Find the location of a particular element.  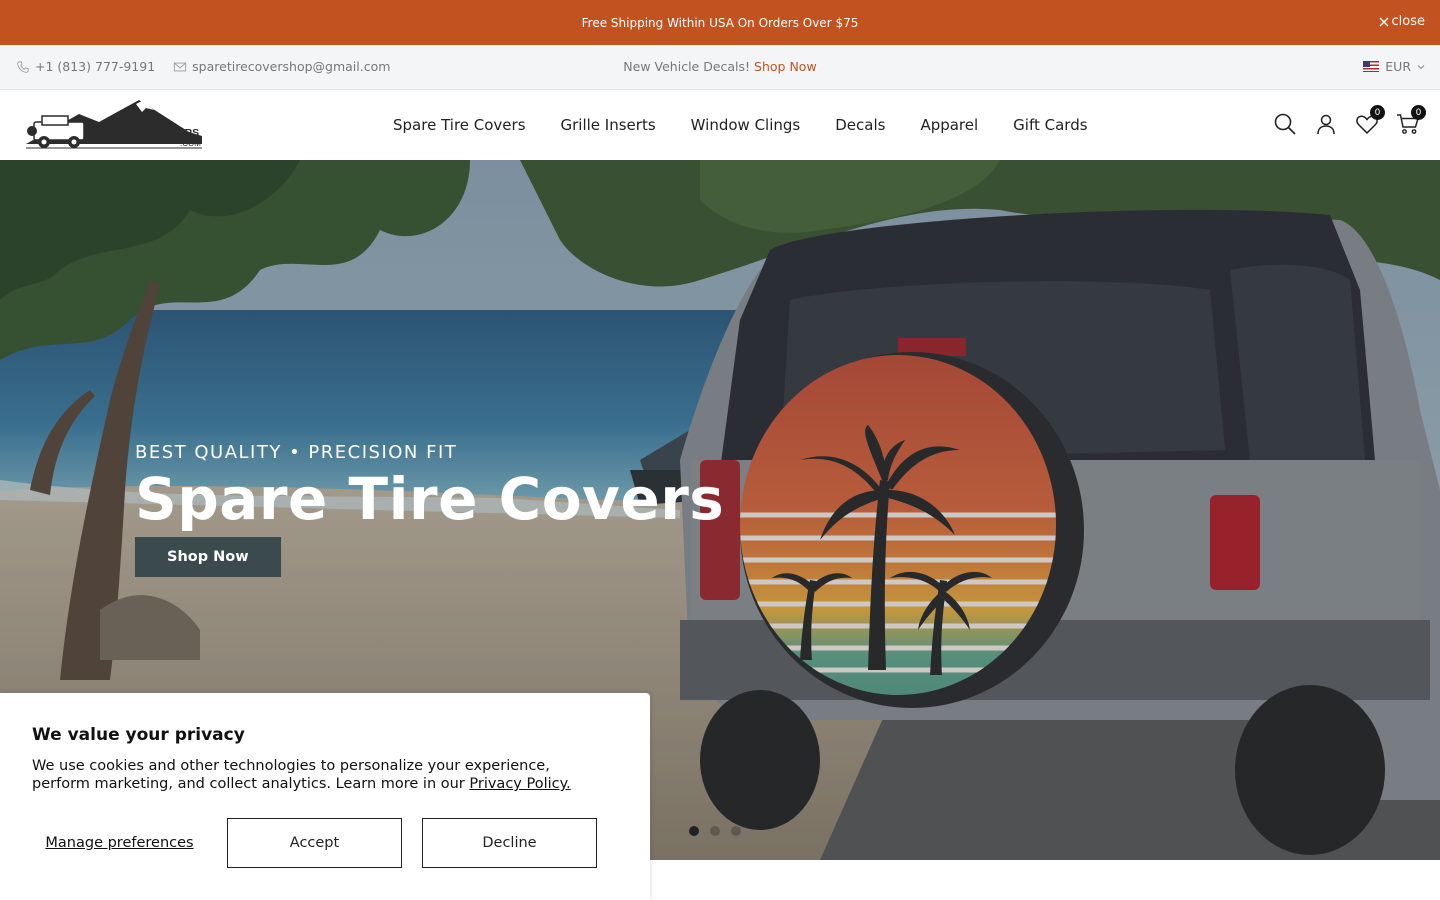

slideshow-dots is located at coordinates (715, 831).